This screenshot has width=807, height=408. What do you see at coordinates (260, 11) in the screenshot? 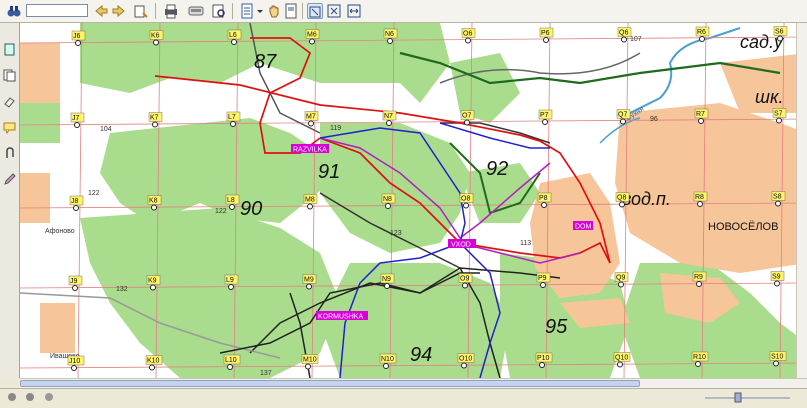
I see `chevron-down-icon` at bounding box center [260, 11].